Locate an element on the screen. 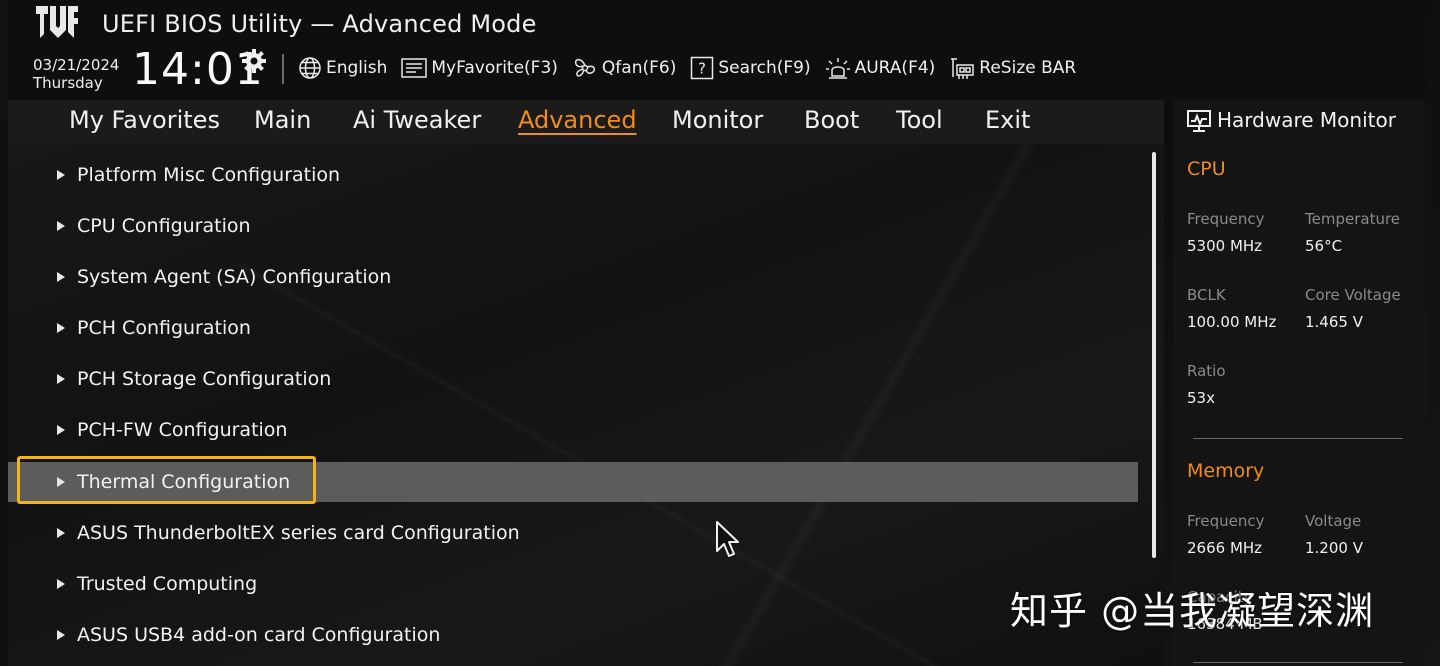  qfan-label: Qfan(F6) is located at coordinates (639, 68).